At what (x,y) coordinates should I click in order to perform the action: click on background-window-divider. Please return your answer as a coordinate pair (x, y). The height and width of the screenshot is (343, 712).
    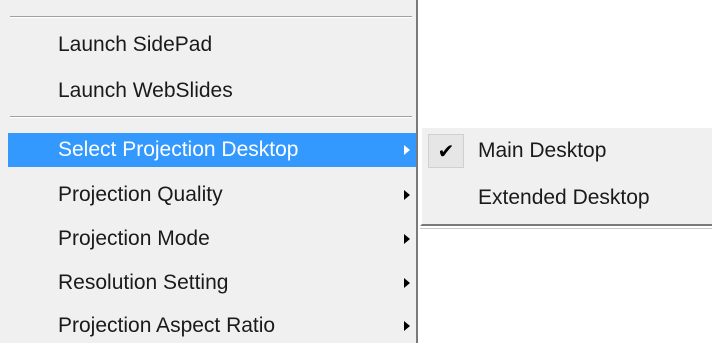
    Looking at the image, I should click on (566, 228).